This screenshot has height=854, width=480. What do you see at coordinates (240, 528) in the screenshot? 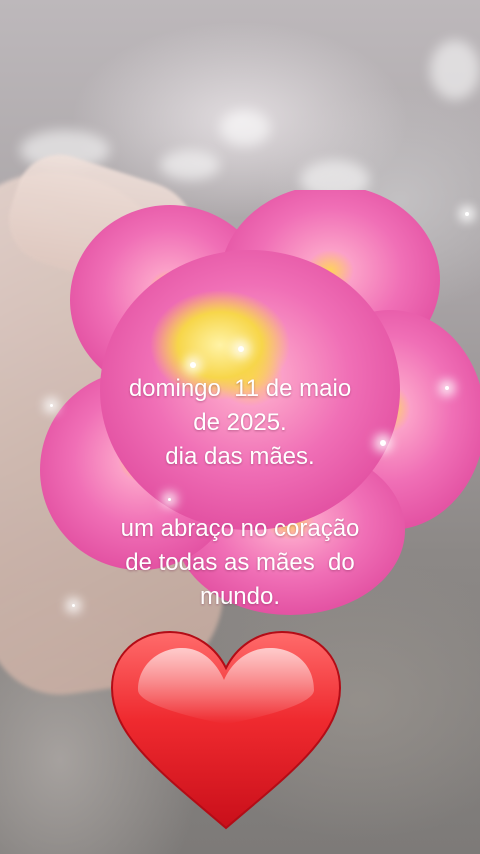
I see `greeting-line: um abraço no coração` at bounding box center [240, 528].